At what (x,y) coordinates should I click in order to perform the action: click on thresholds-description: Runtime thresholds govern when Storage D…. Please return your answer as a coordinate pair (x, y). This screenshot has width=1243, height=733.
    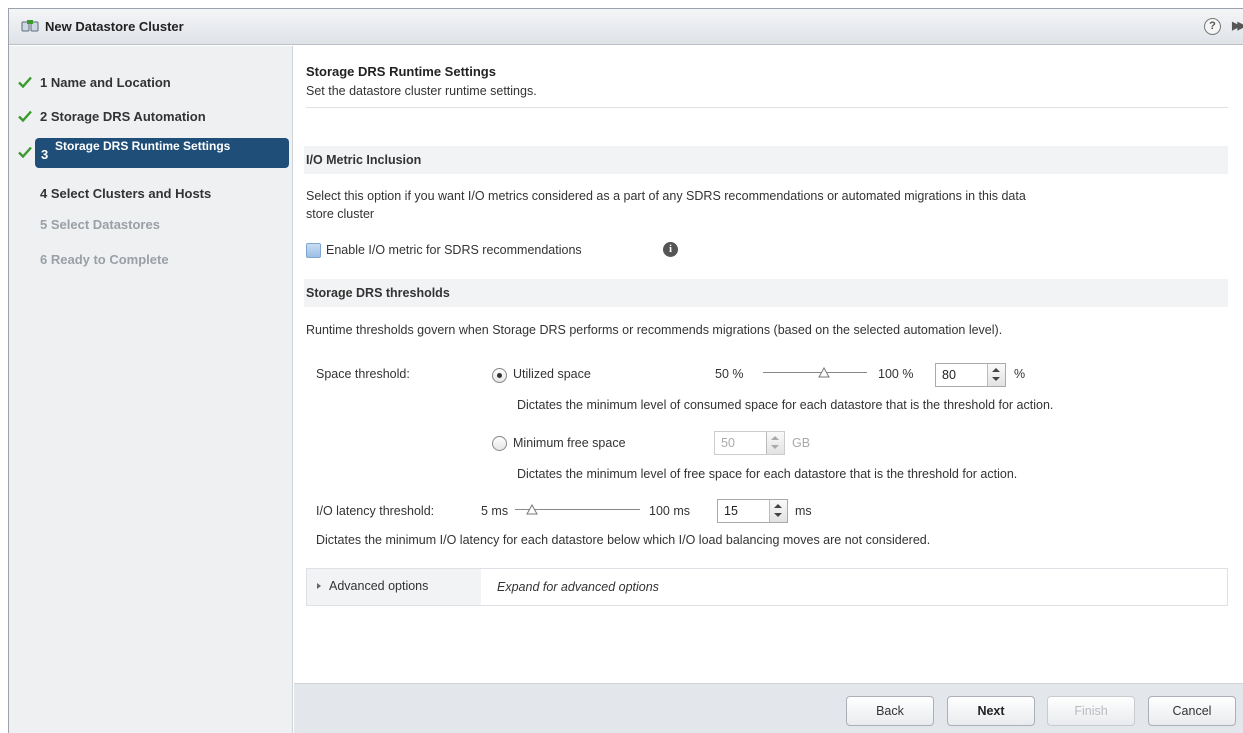
    Looking at the image, I should click on (654, 330).